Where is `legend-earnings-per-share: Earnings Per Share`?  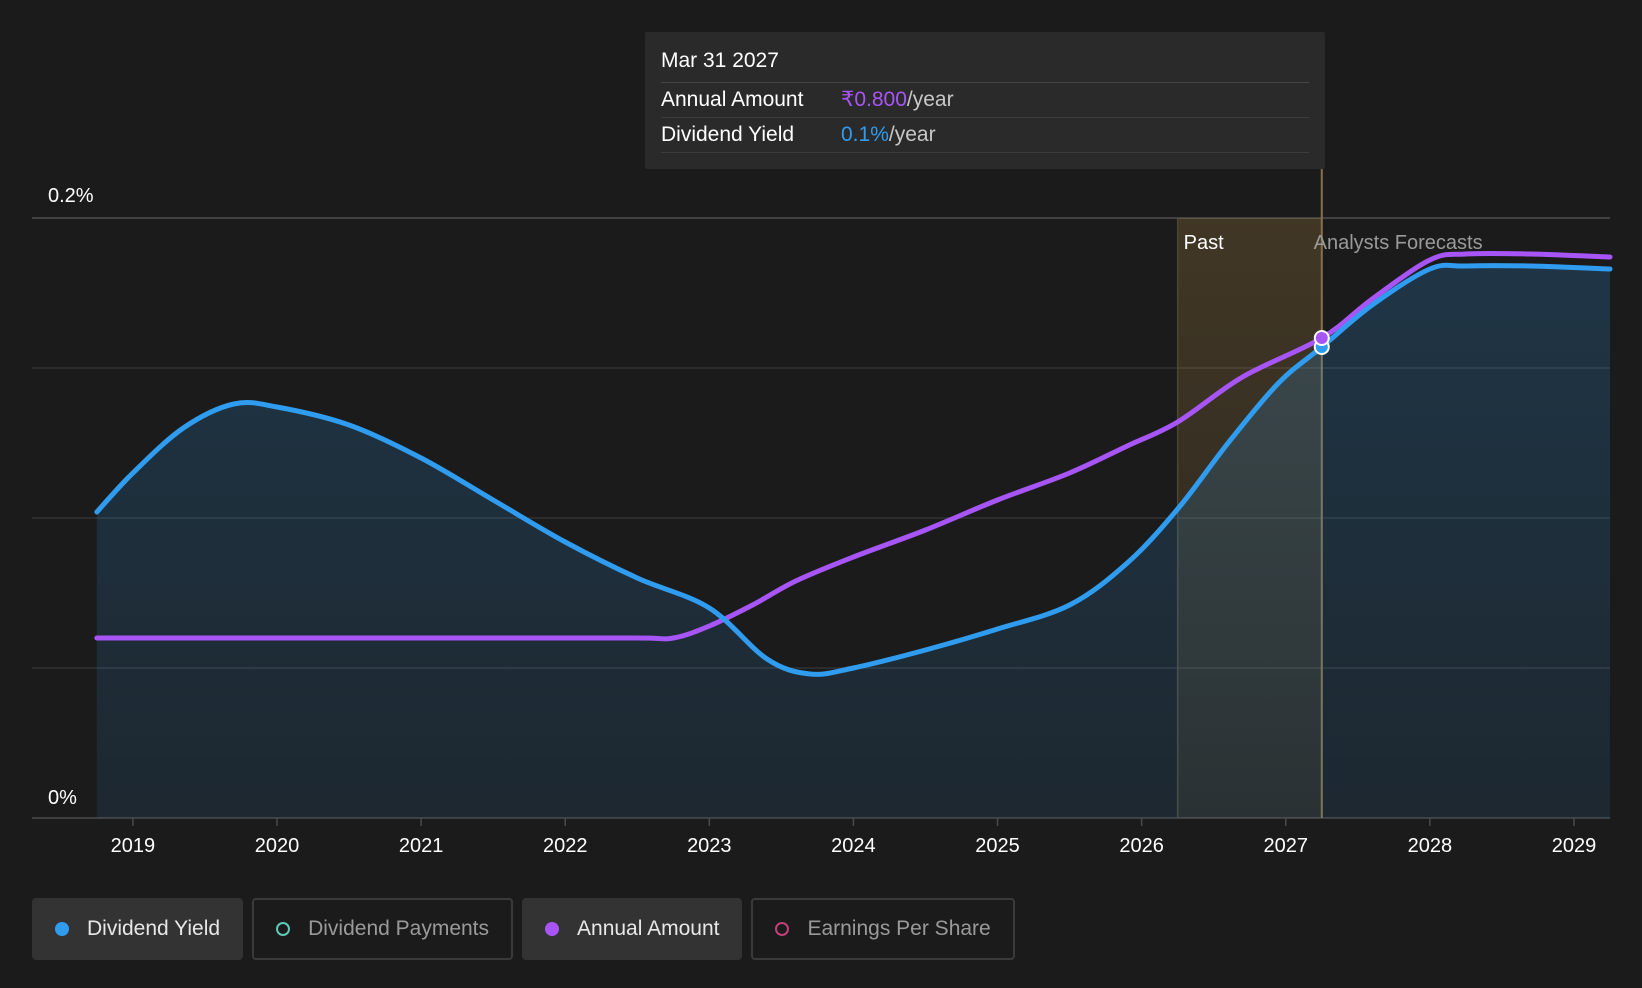 legend-earnings-per-share: Earnings Per Share is located at coordinates (883, 929).